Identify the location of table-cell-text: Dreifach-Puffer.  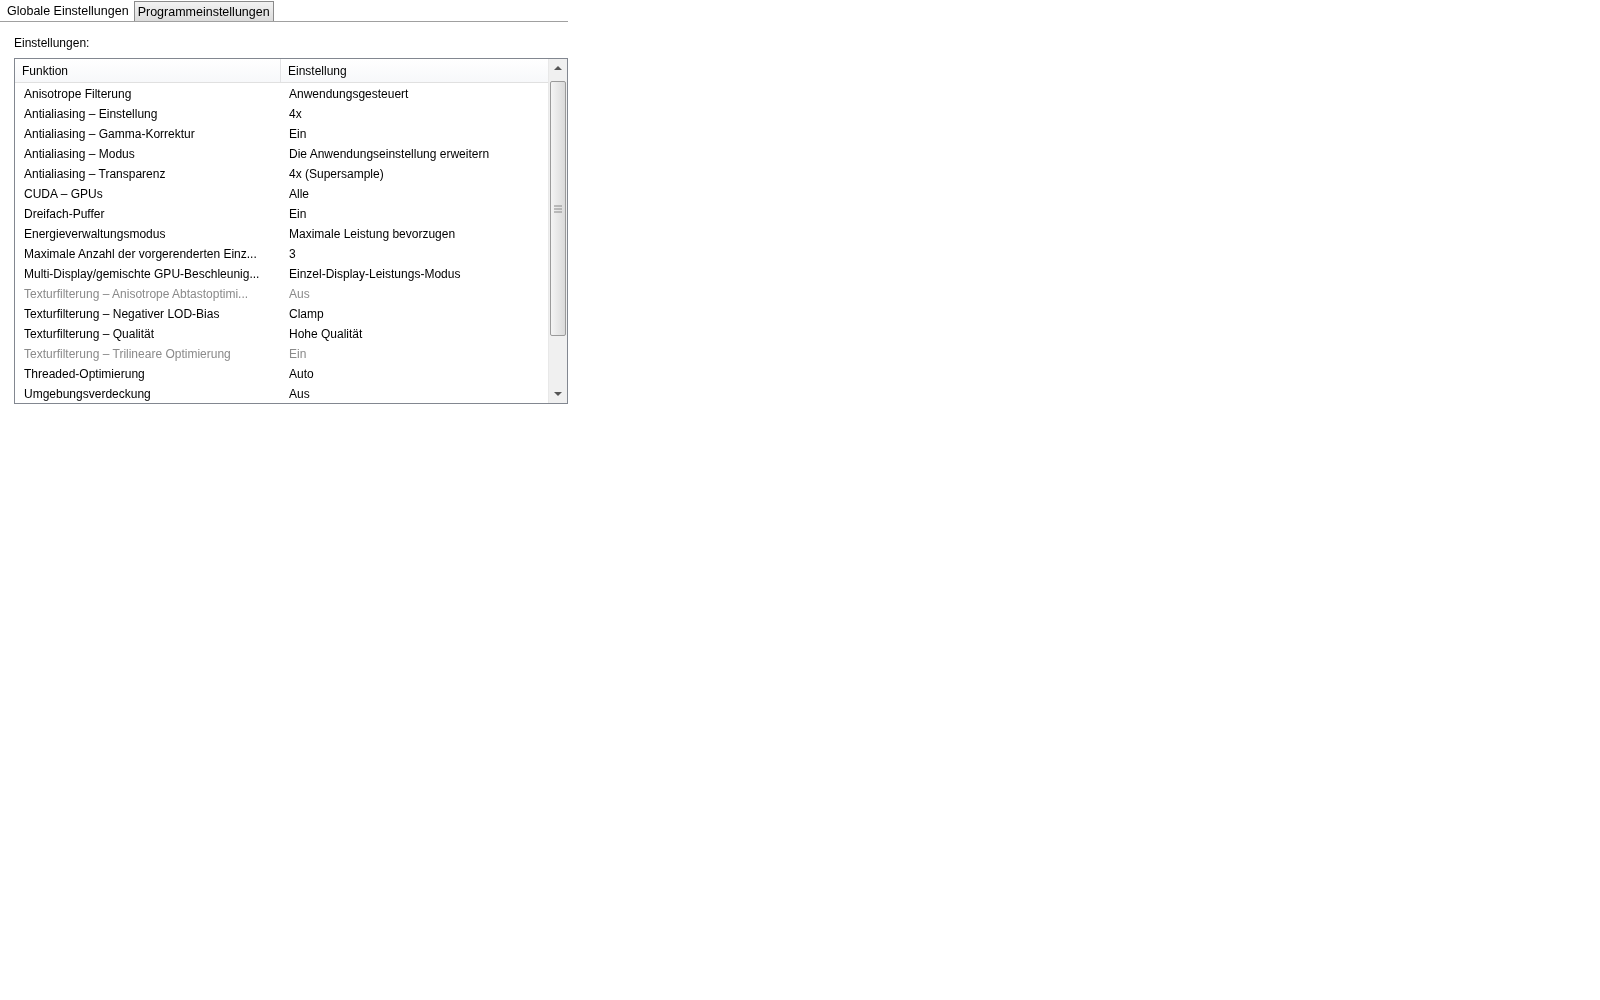
(64, 214).